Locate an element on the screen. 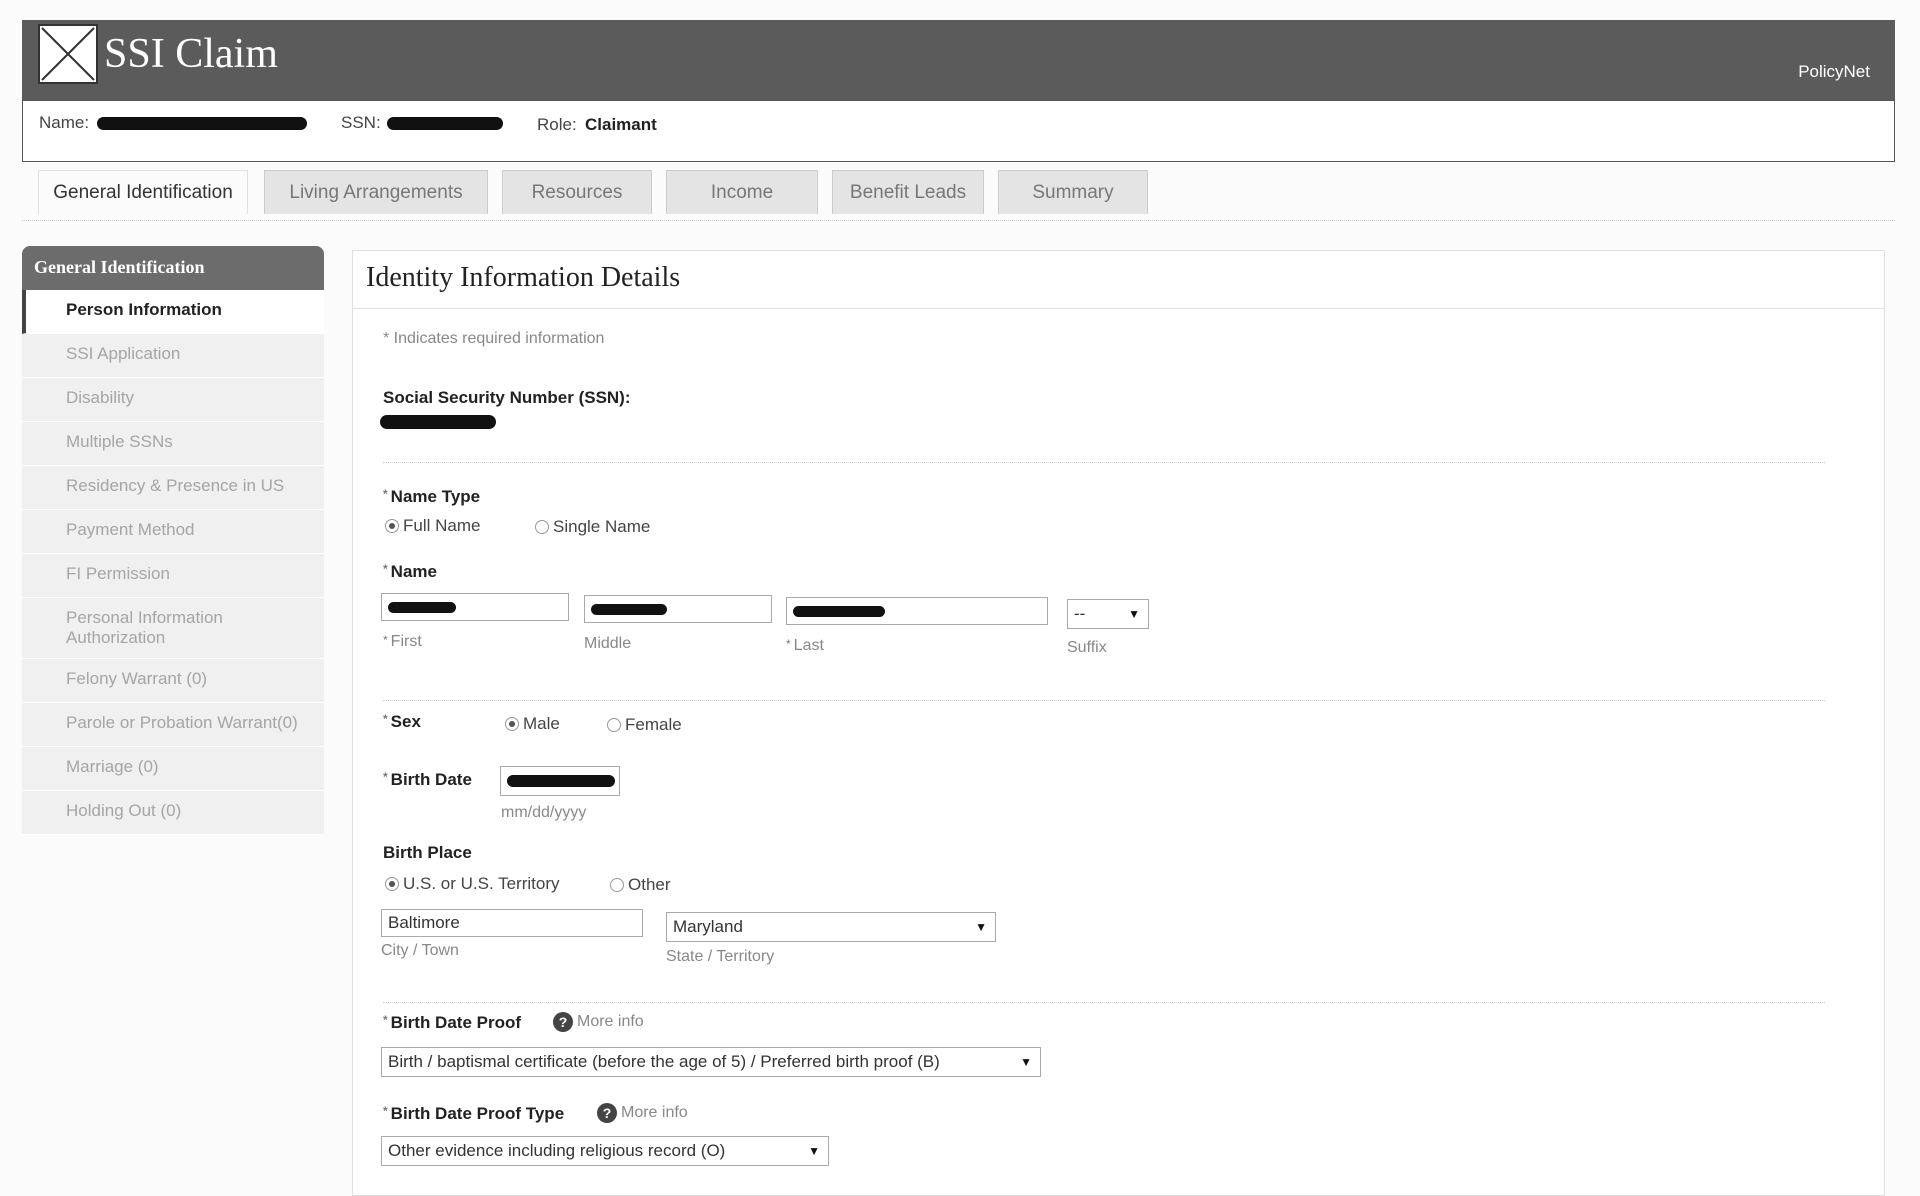 The image size is (1920, 1196). sidebar-item-fi-permission: FI Permission is located at coordinates (173, 576).